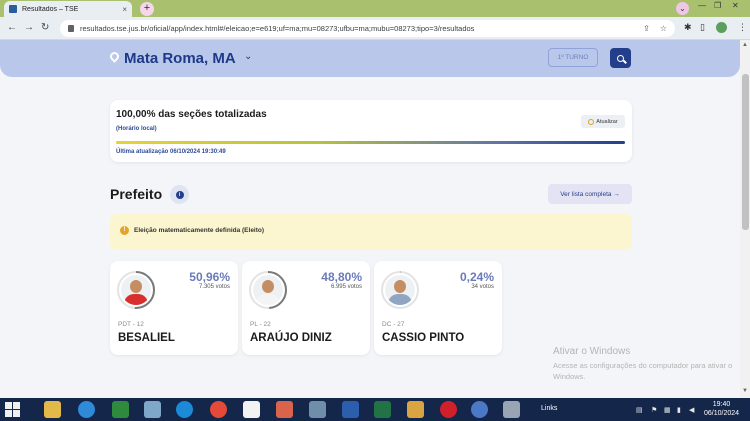 Image resolution: width=750 pixels, height=421 pixels. I want to click on location-header: Mata Roma, MA ⌄ 1º TURNO, so click(370, 58).